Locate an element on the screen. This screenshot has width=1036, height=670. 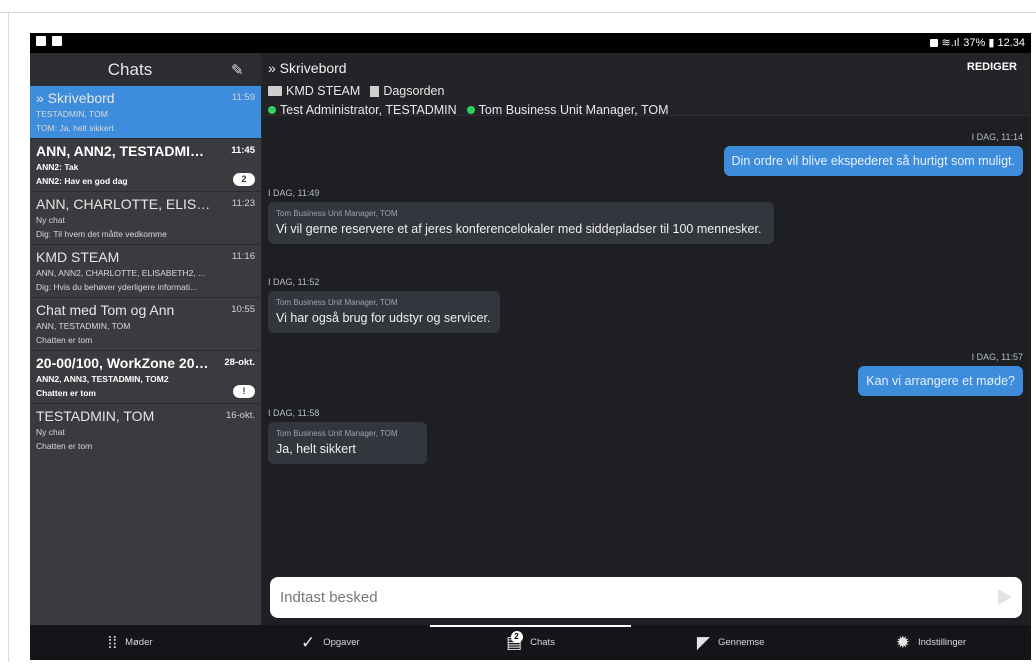
nav-settings: ✹ Indstillinger is located at coordinates (931, 642).